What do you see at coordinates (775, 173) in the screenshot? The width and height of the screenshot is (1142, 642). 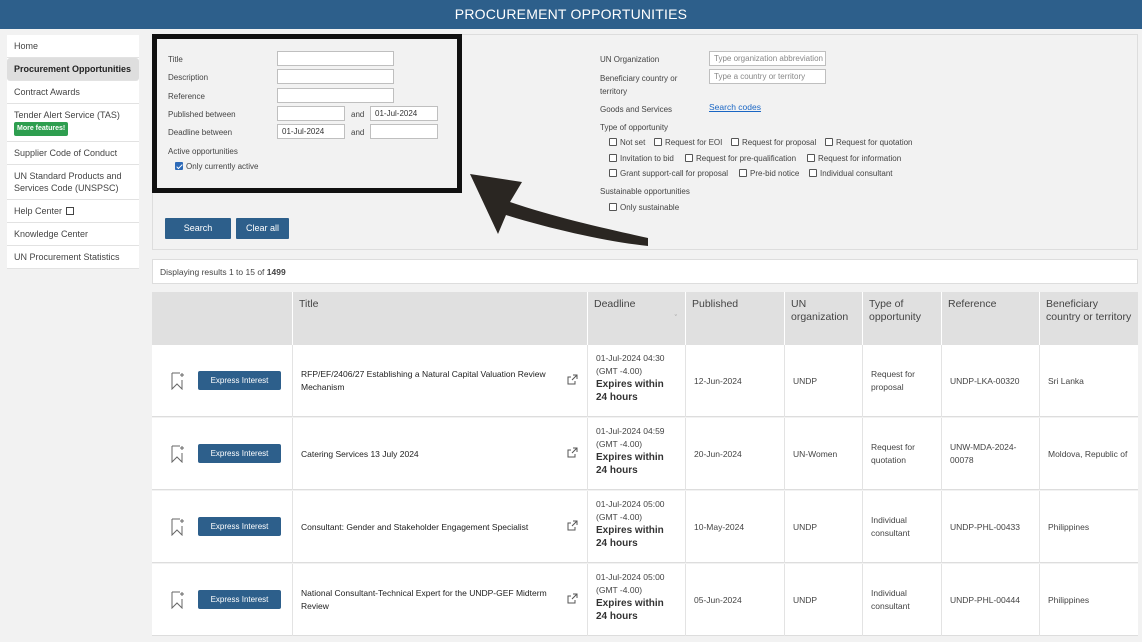 I see `checkbox-label: Pre-bid notice` at bounding box center [775, 173].